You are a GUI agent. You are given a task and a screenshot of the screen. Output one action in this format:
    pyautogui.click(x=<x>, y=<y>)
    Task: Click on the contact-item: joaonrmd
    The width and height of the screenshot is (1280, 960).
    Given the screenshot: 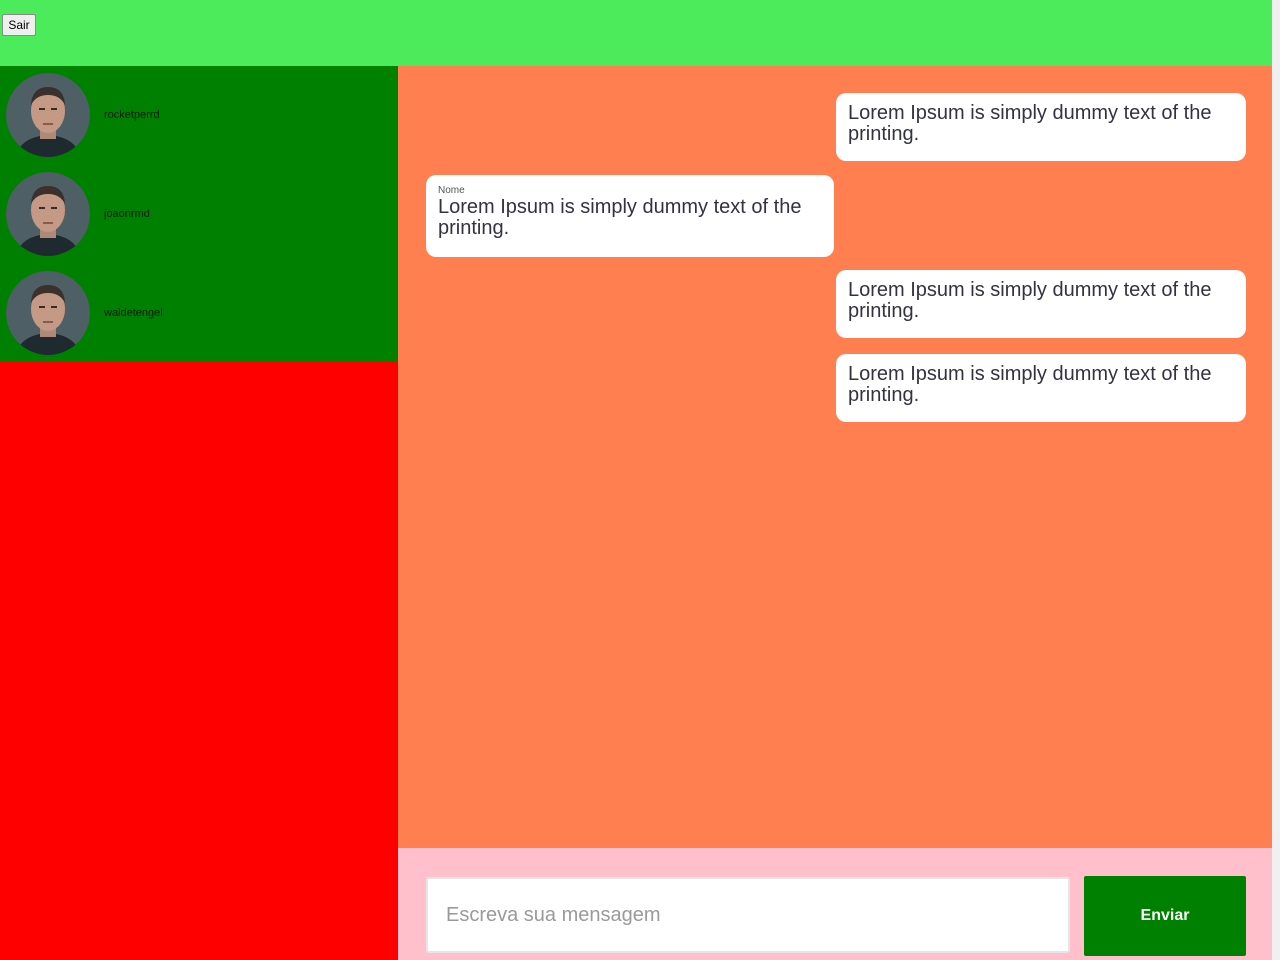 What is the action you would take?
    pyautogui.click(x=199, y=214)
    